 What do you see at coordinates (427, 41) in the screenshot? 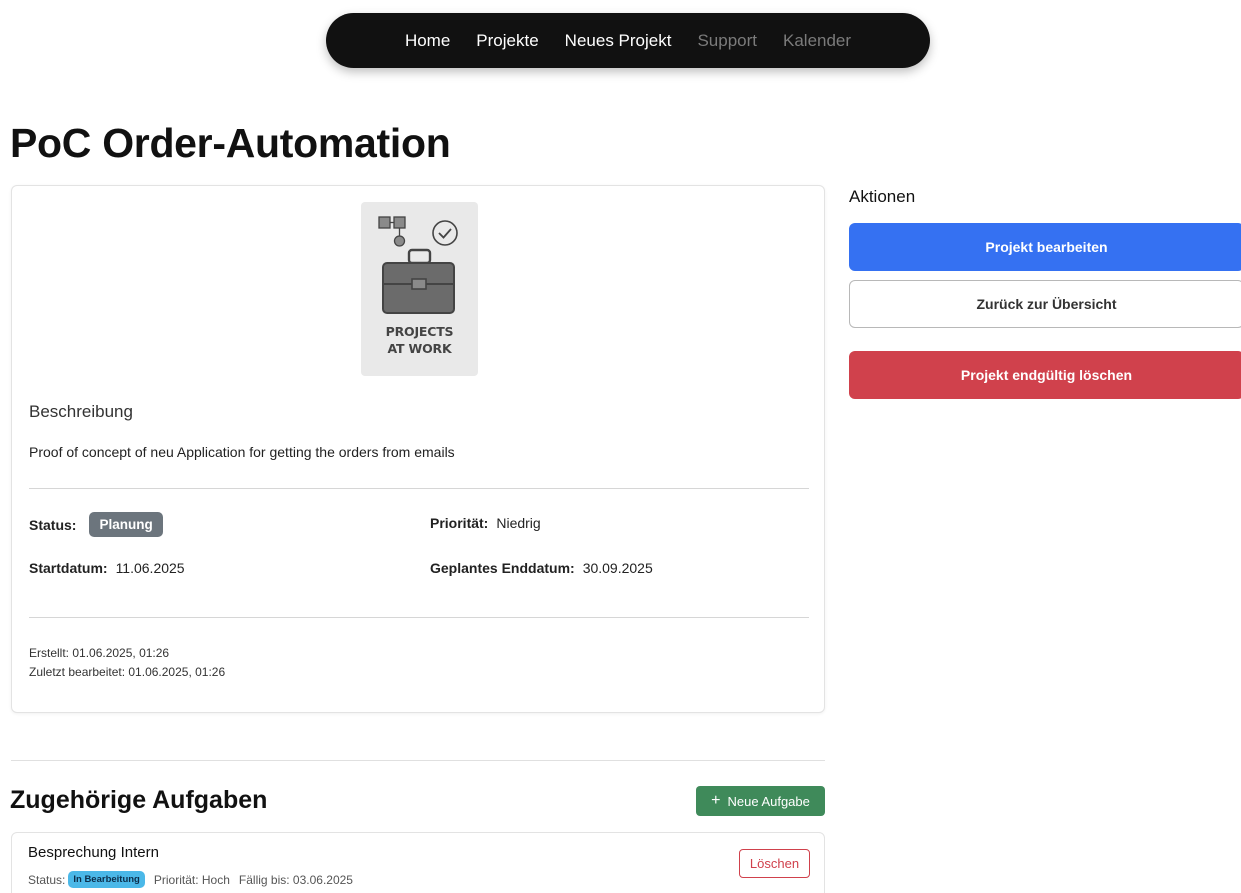
I see `nav-home: Home` at bounding box center [427, 41].